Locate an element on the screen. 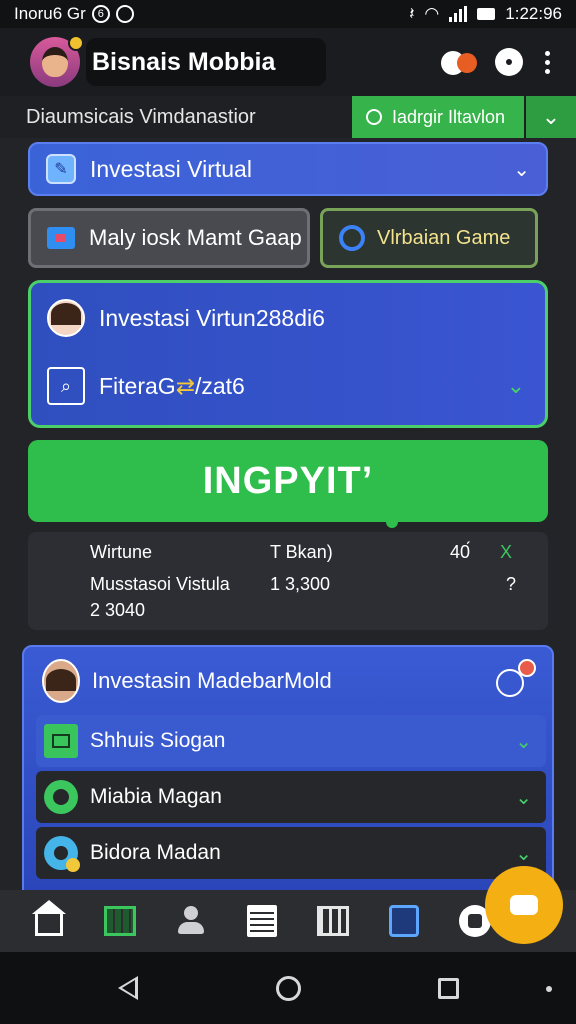  avatar-face is located at coordinates (55, 62).